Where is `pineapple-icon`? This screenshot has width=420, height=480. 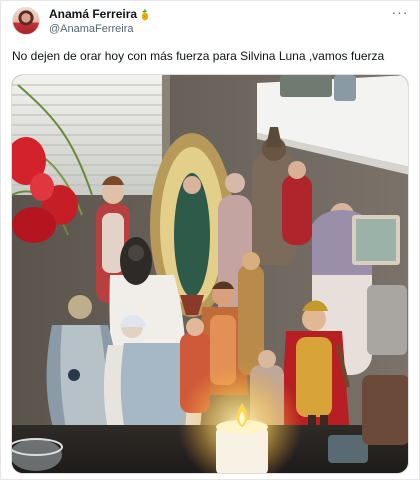
pineapple-icon is located at coordinates (145, 14).